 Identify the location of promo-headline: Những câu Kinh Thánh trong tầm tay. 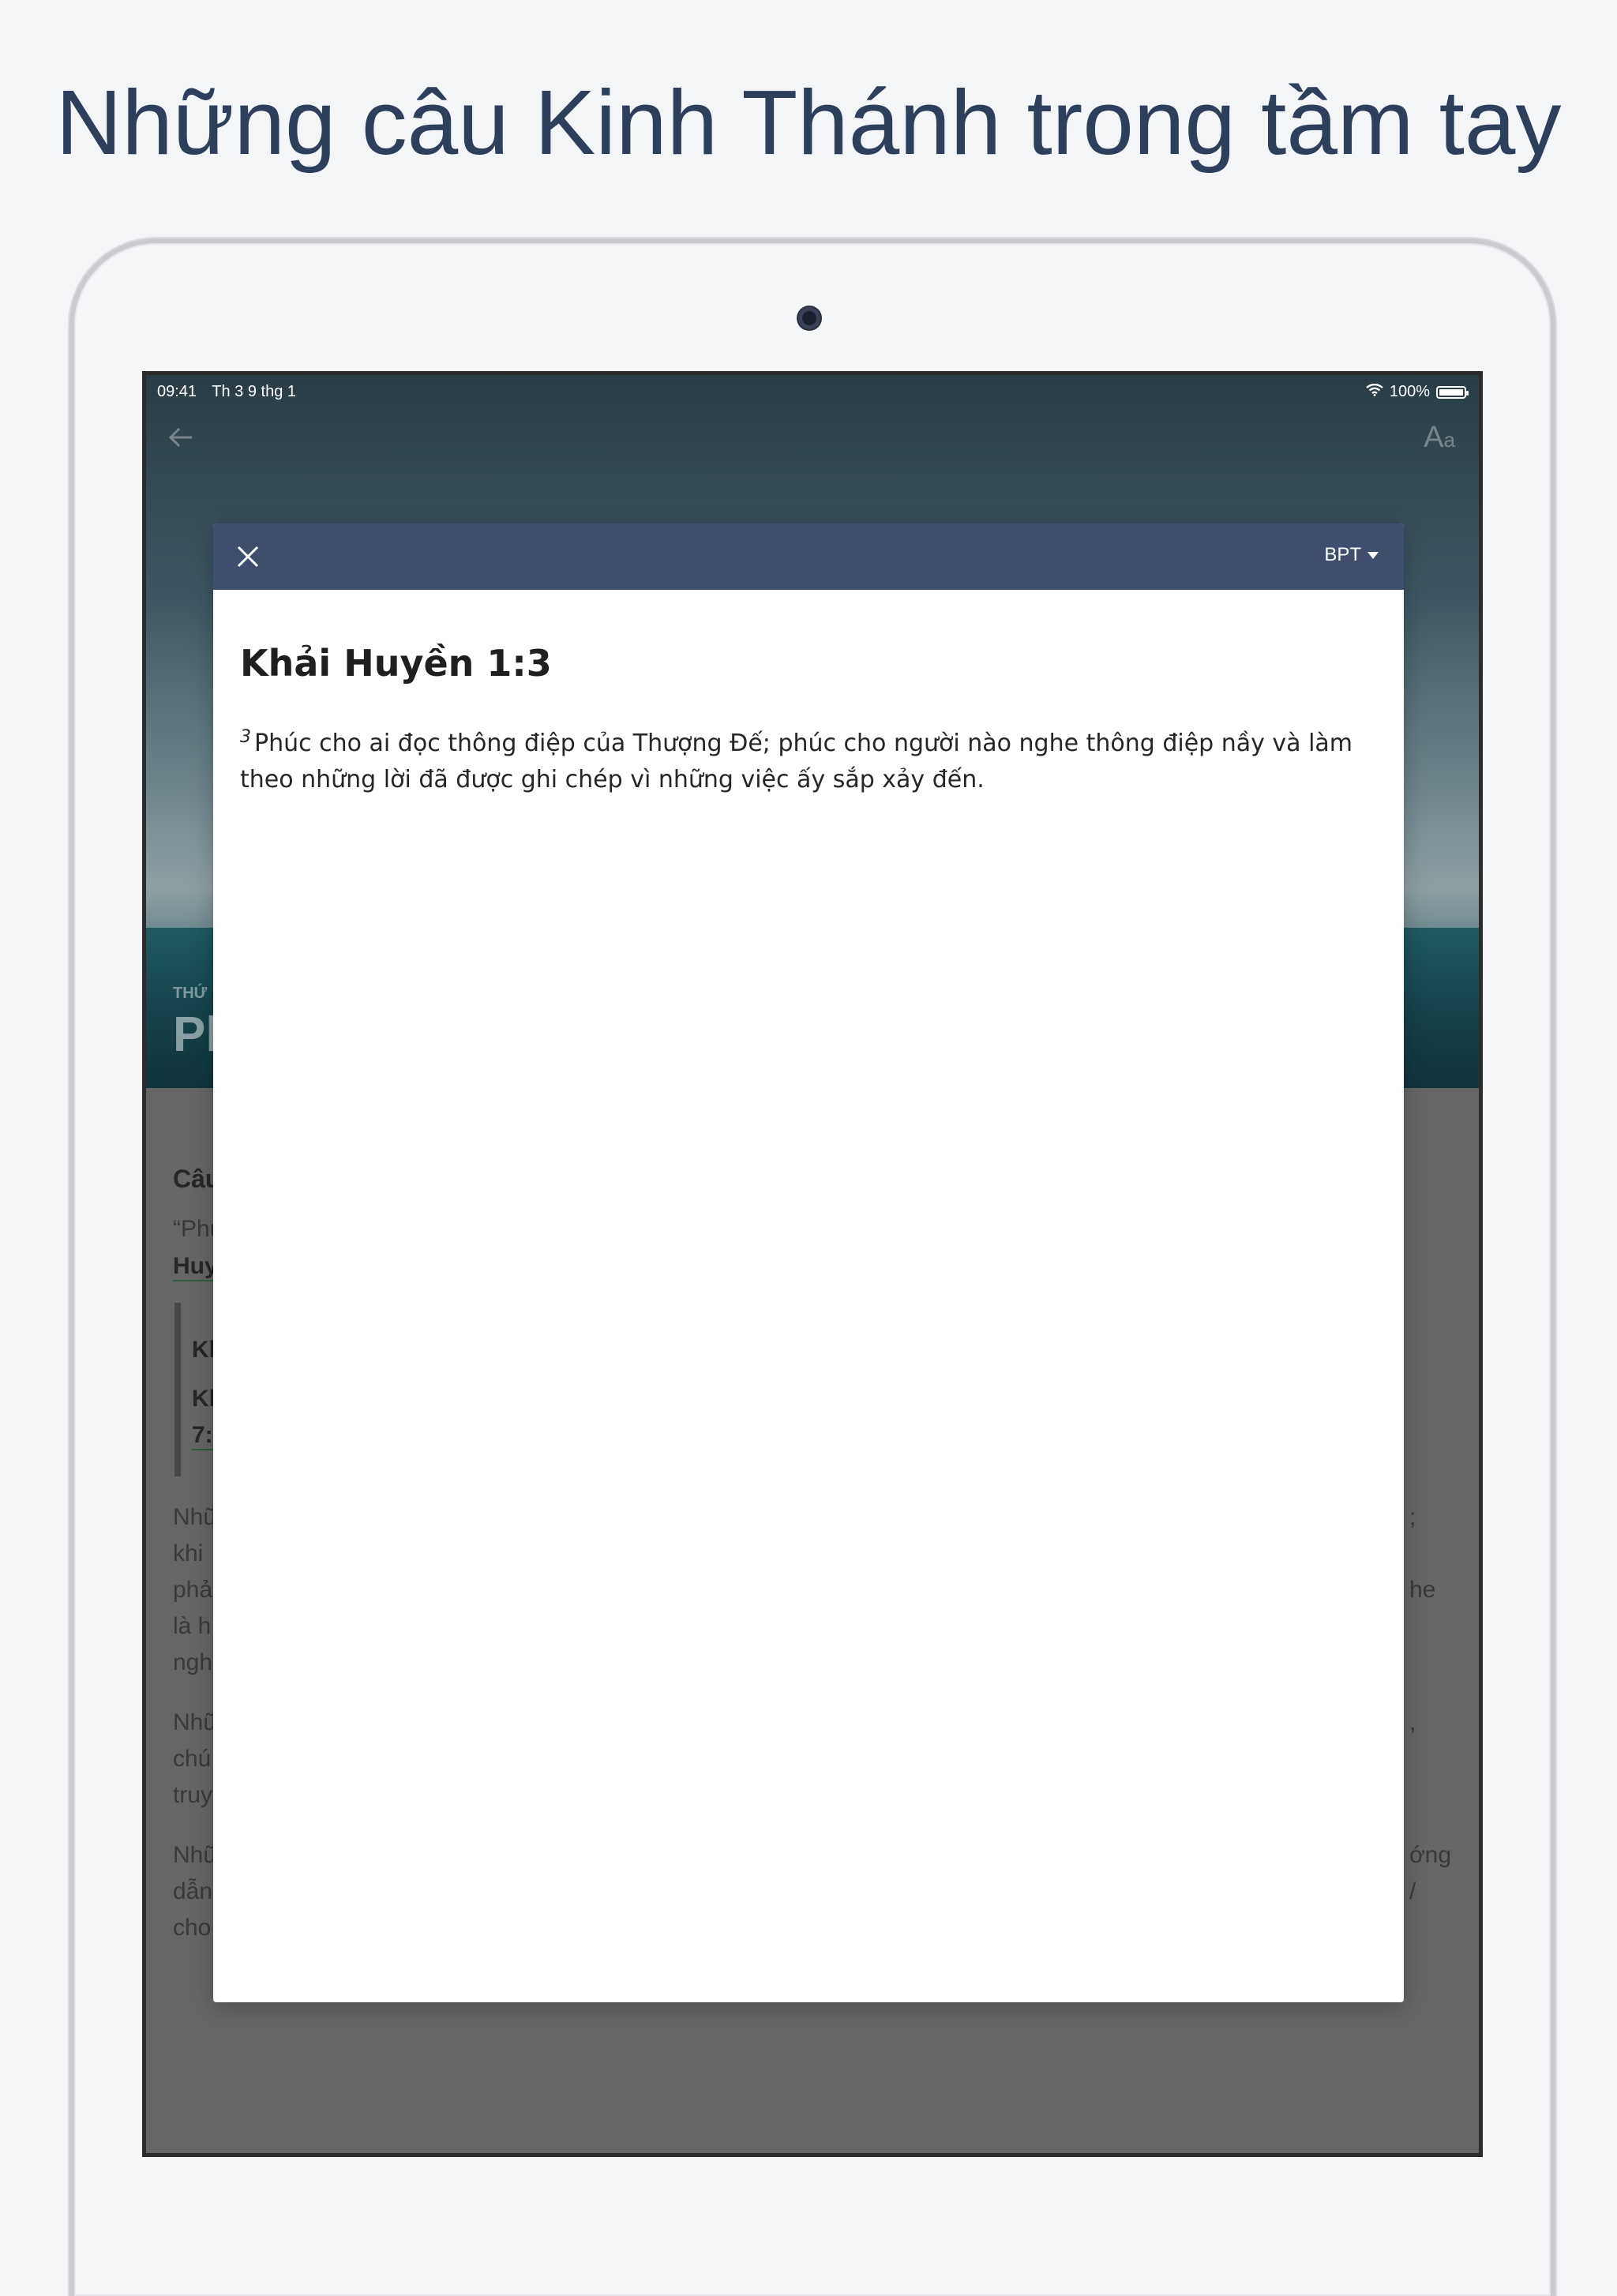
(808, 122).